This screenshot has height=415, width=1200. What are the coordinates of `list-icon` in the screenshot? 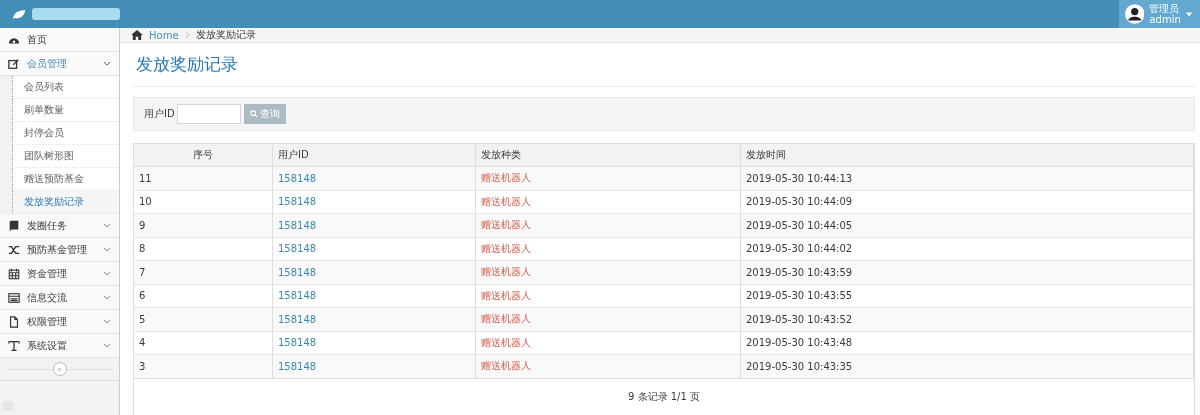 It's located at (14, 297).